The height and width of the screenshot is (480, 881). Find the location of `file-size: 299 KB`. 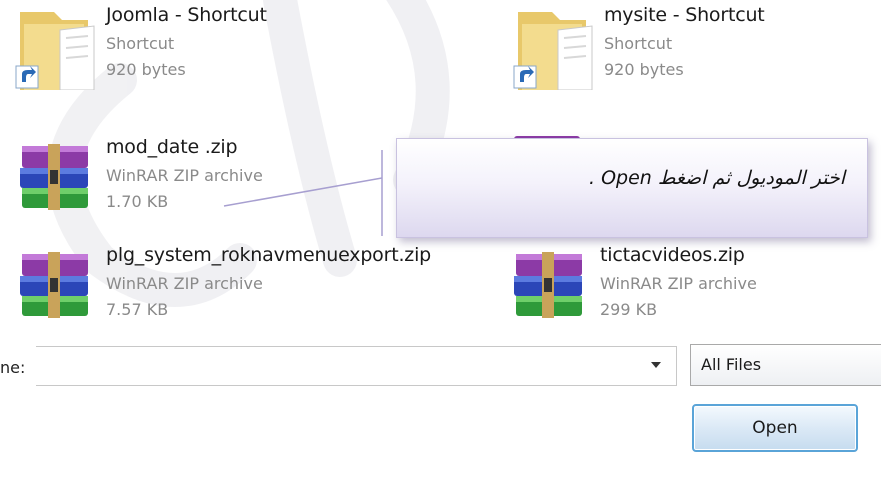

file-size: 299 KB is located at coordinates (629, 309).